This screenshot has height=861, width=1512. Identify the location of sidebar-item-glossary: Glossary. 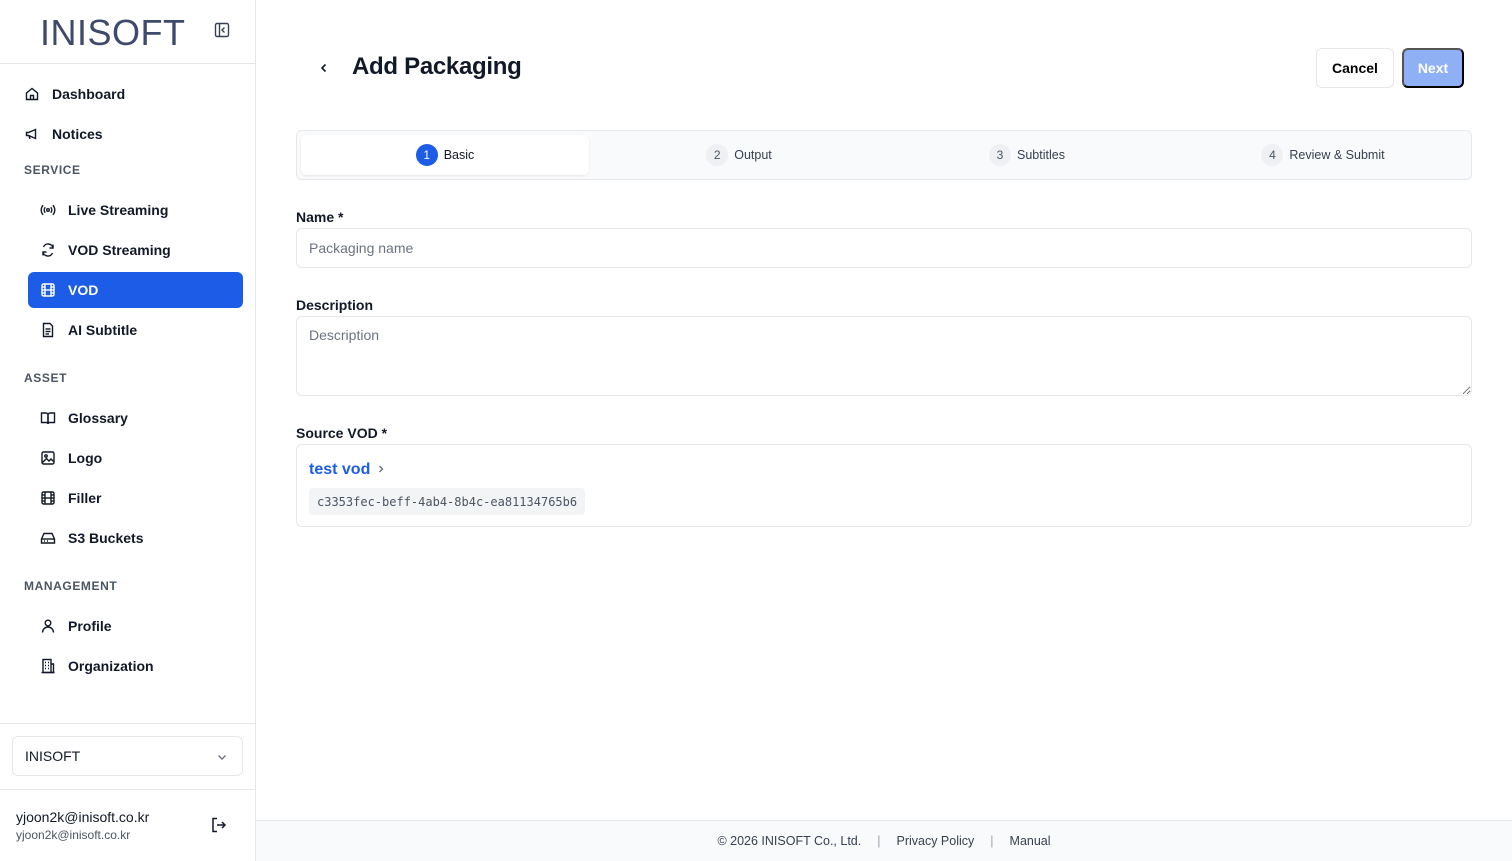
(135, 418).